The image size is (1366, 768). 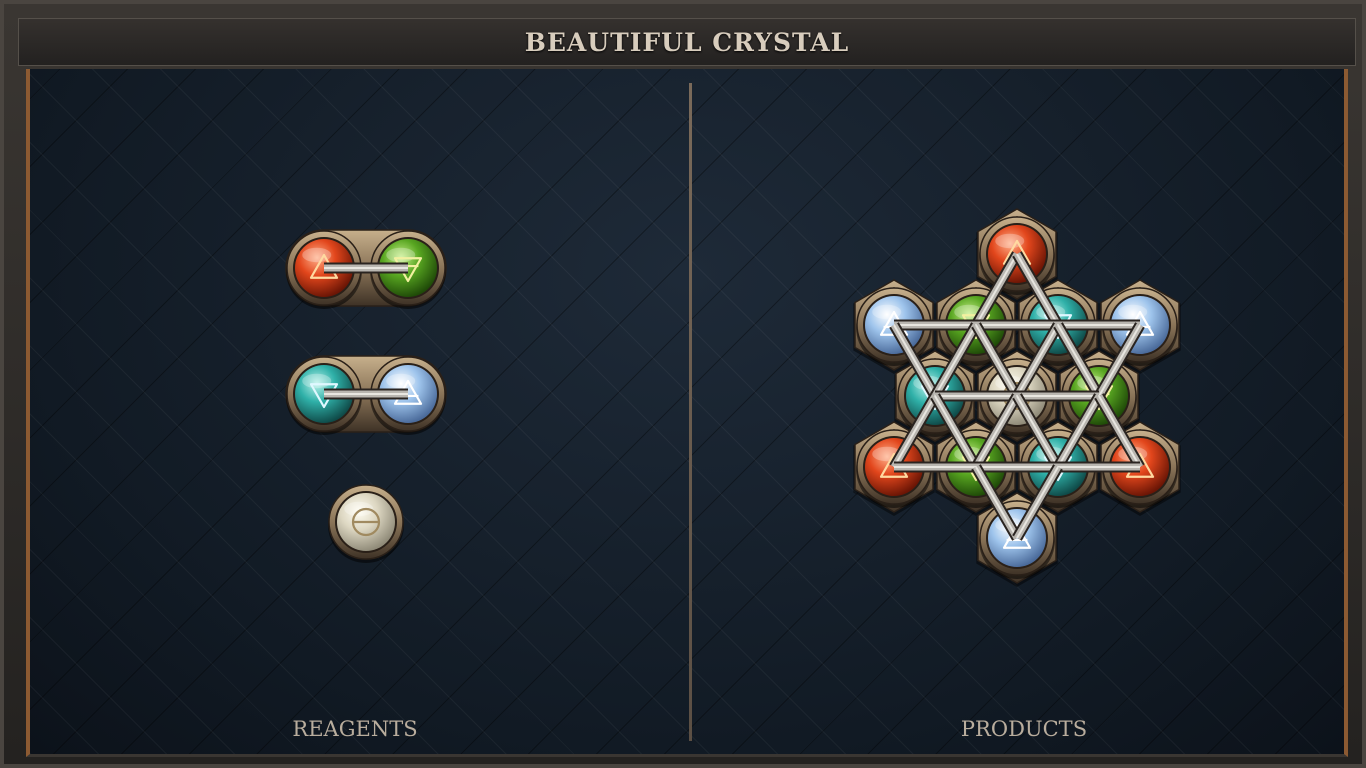 What do you see at coordinates (1024, 729) in the screenshot?
I see `products-label: PRODUCTS` at bounding box center [1024, 729].